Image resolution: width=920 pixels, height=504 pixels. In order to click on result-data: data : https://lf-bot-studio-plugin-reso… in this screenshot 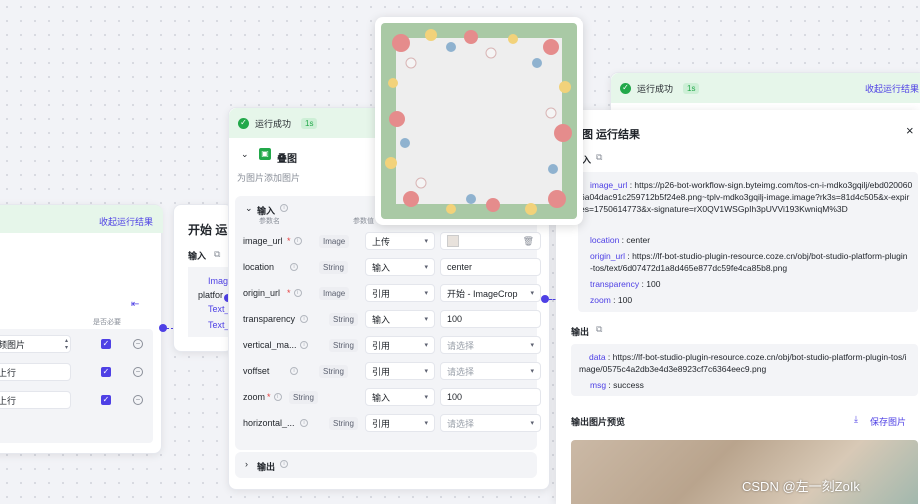, I will do `click(743, 363)`.